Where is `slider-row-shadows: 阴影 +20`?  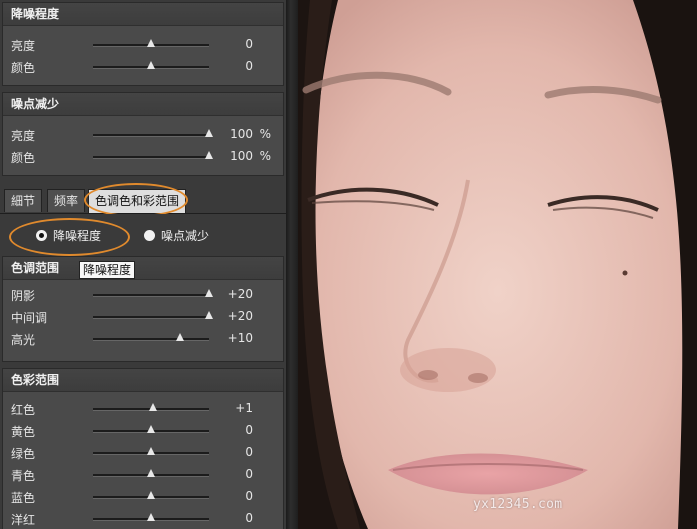 slider-row-shadows: 阴影 +20 is located at coordinates (143, 294).